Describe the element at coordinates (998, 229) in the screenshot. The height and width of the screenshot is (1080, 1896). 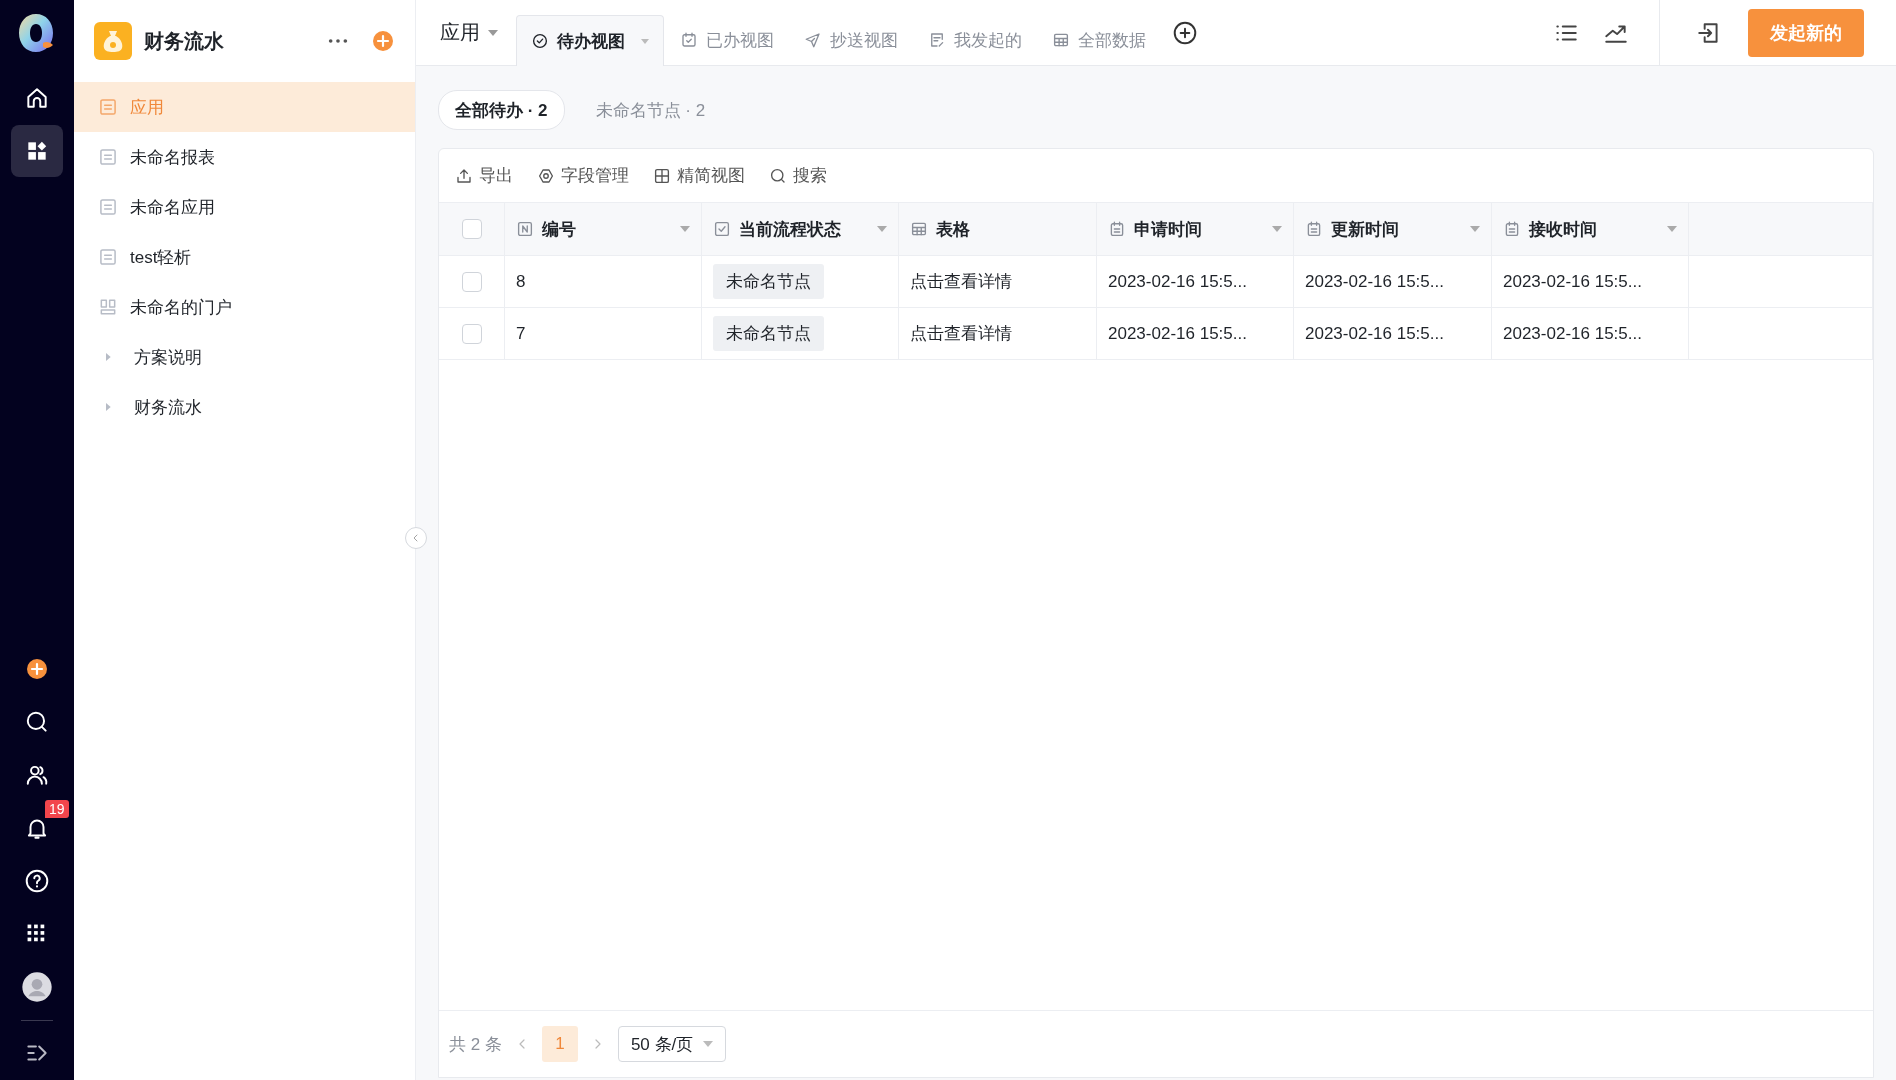
I see `column-header: 表格` at that location.